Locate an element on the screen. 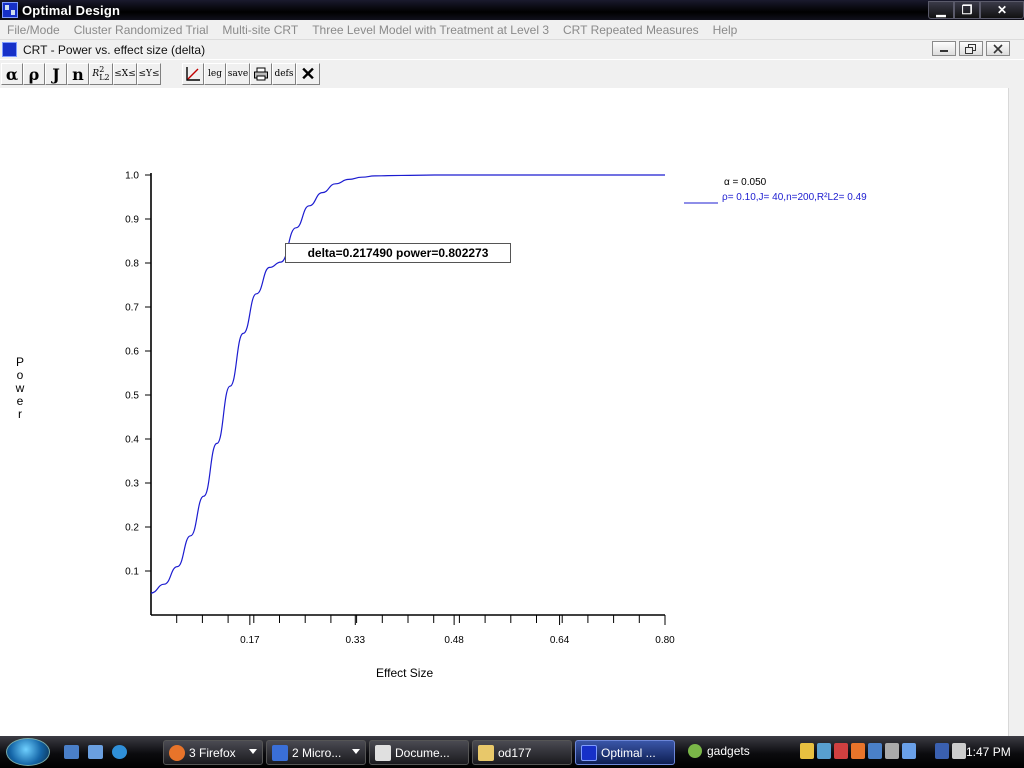  y-tick-label: 0.7 is located at coordinates (132, 308).